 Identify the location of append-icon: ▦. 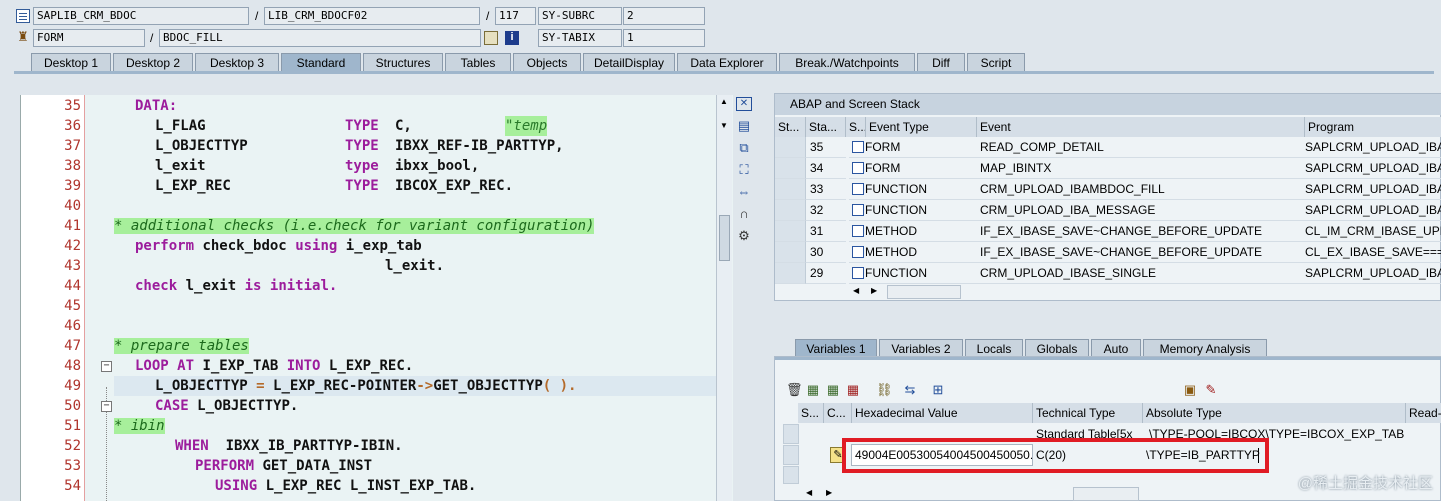
(813, 390).